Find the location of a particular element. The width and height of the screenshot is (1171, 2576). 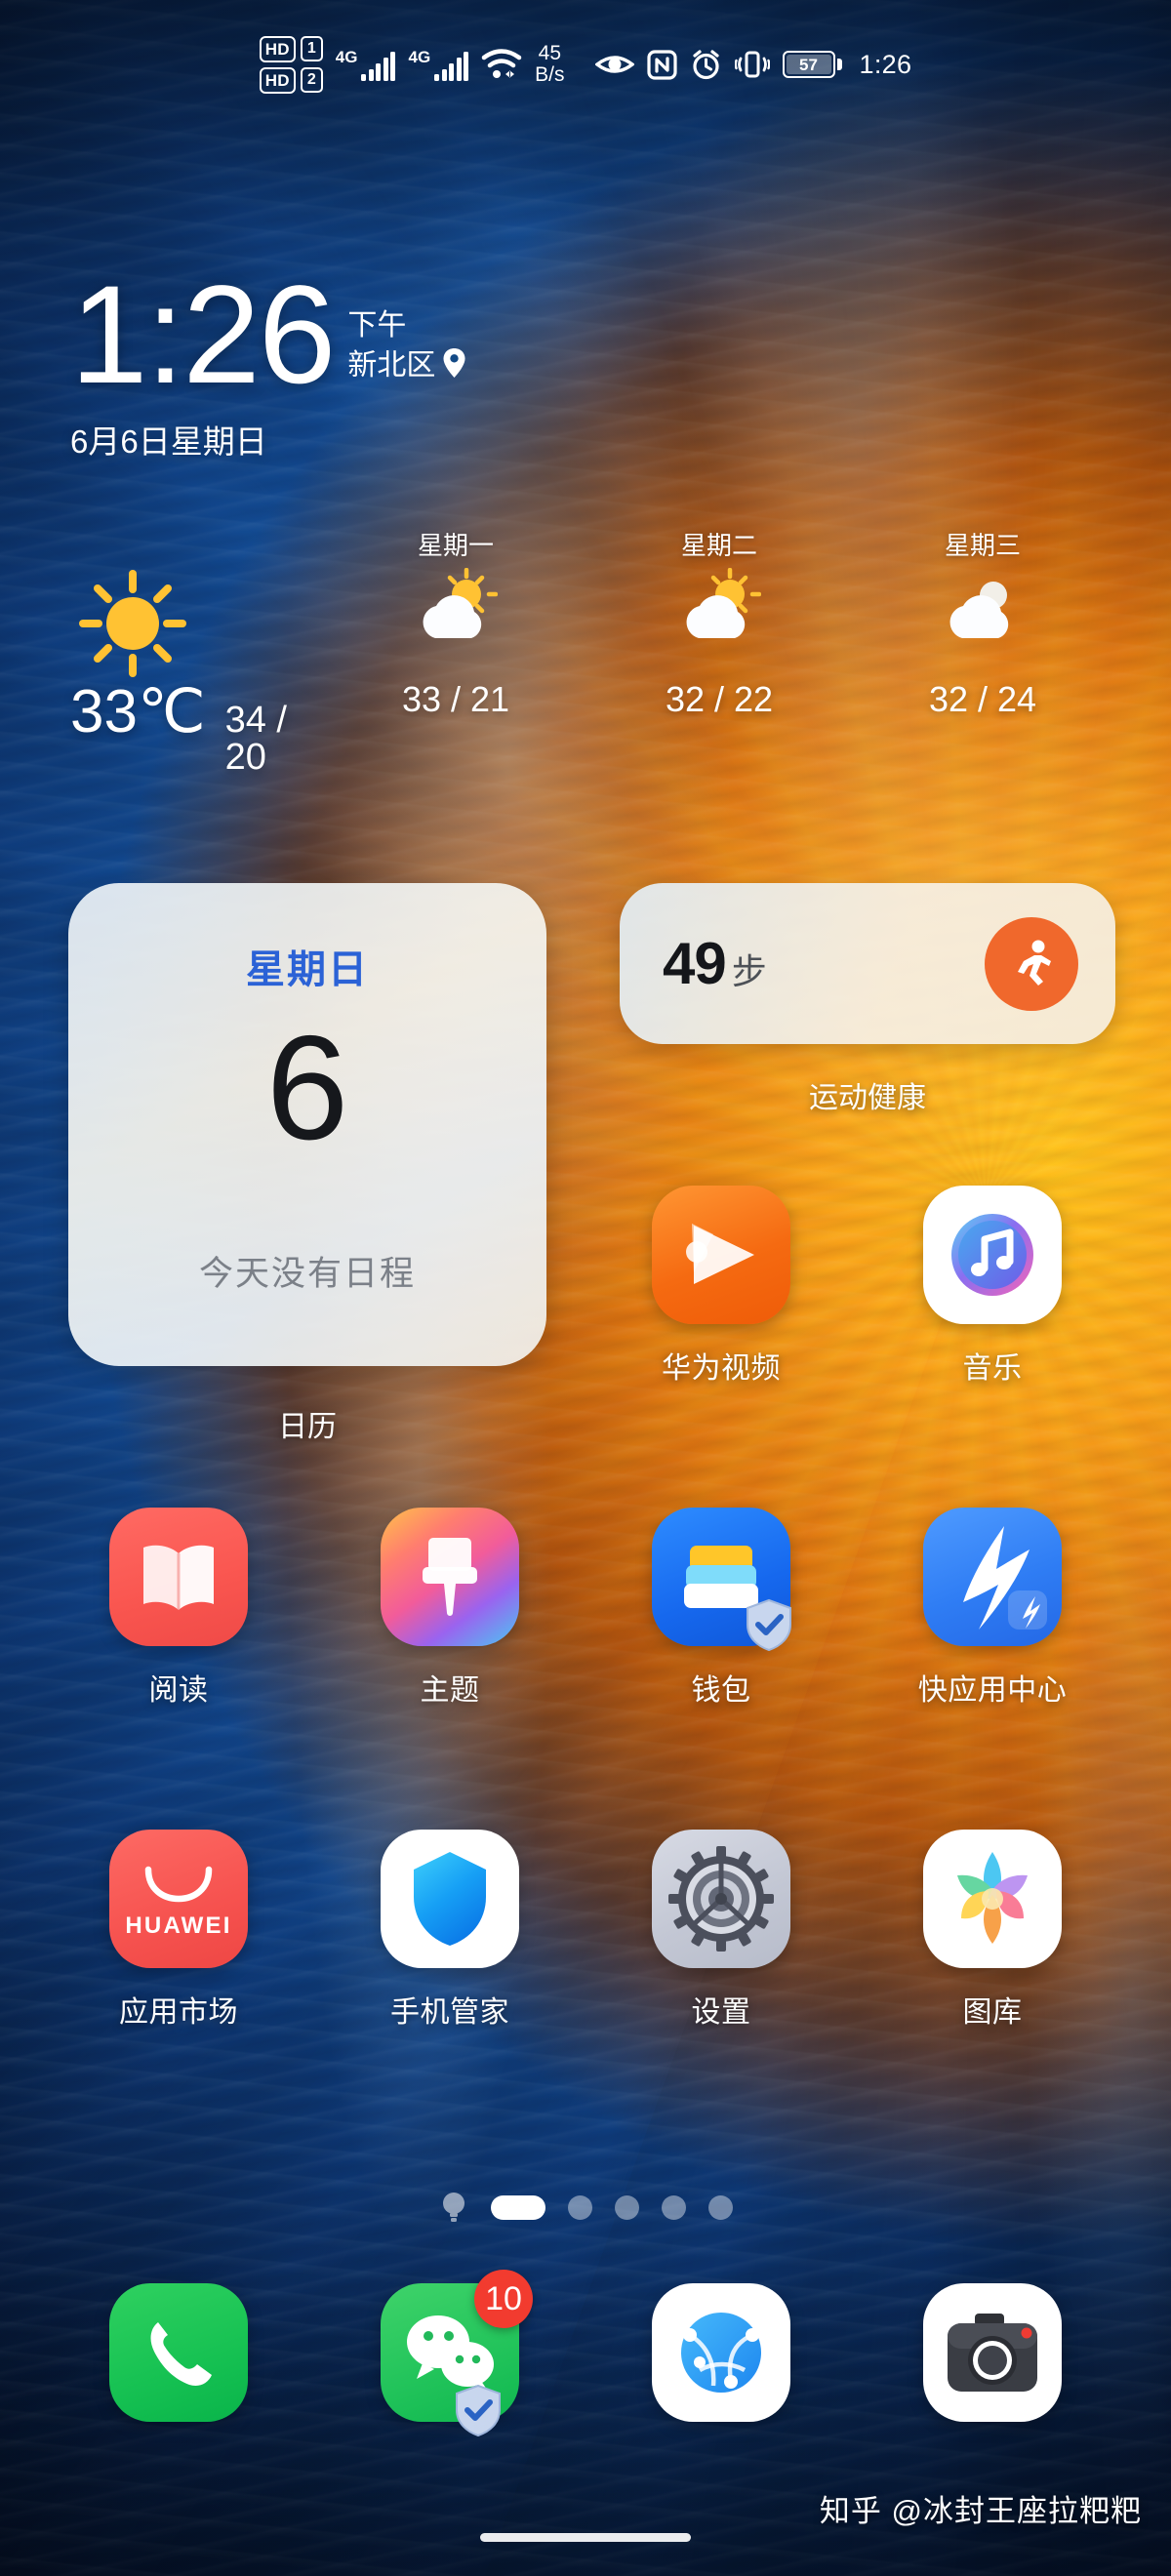

huawei-video-icon is located at coordinates (721, 1255).